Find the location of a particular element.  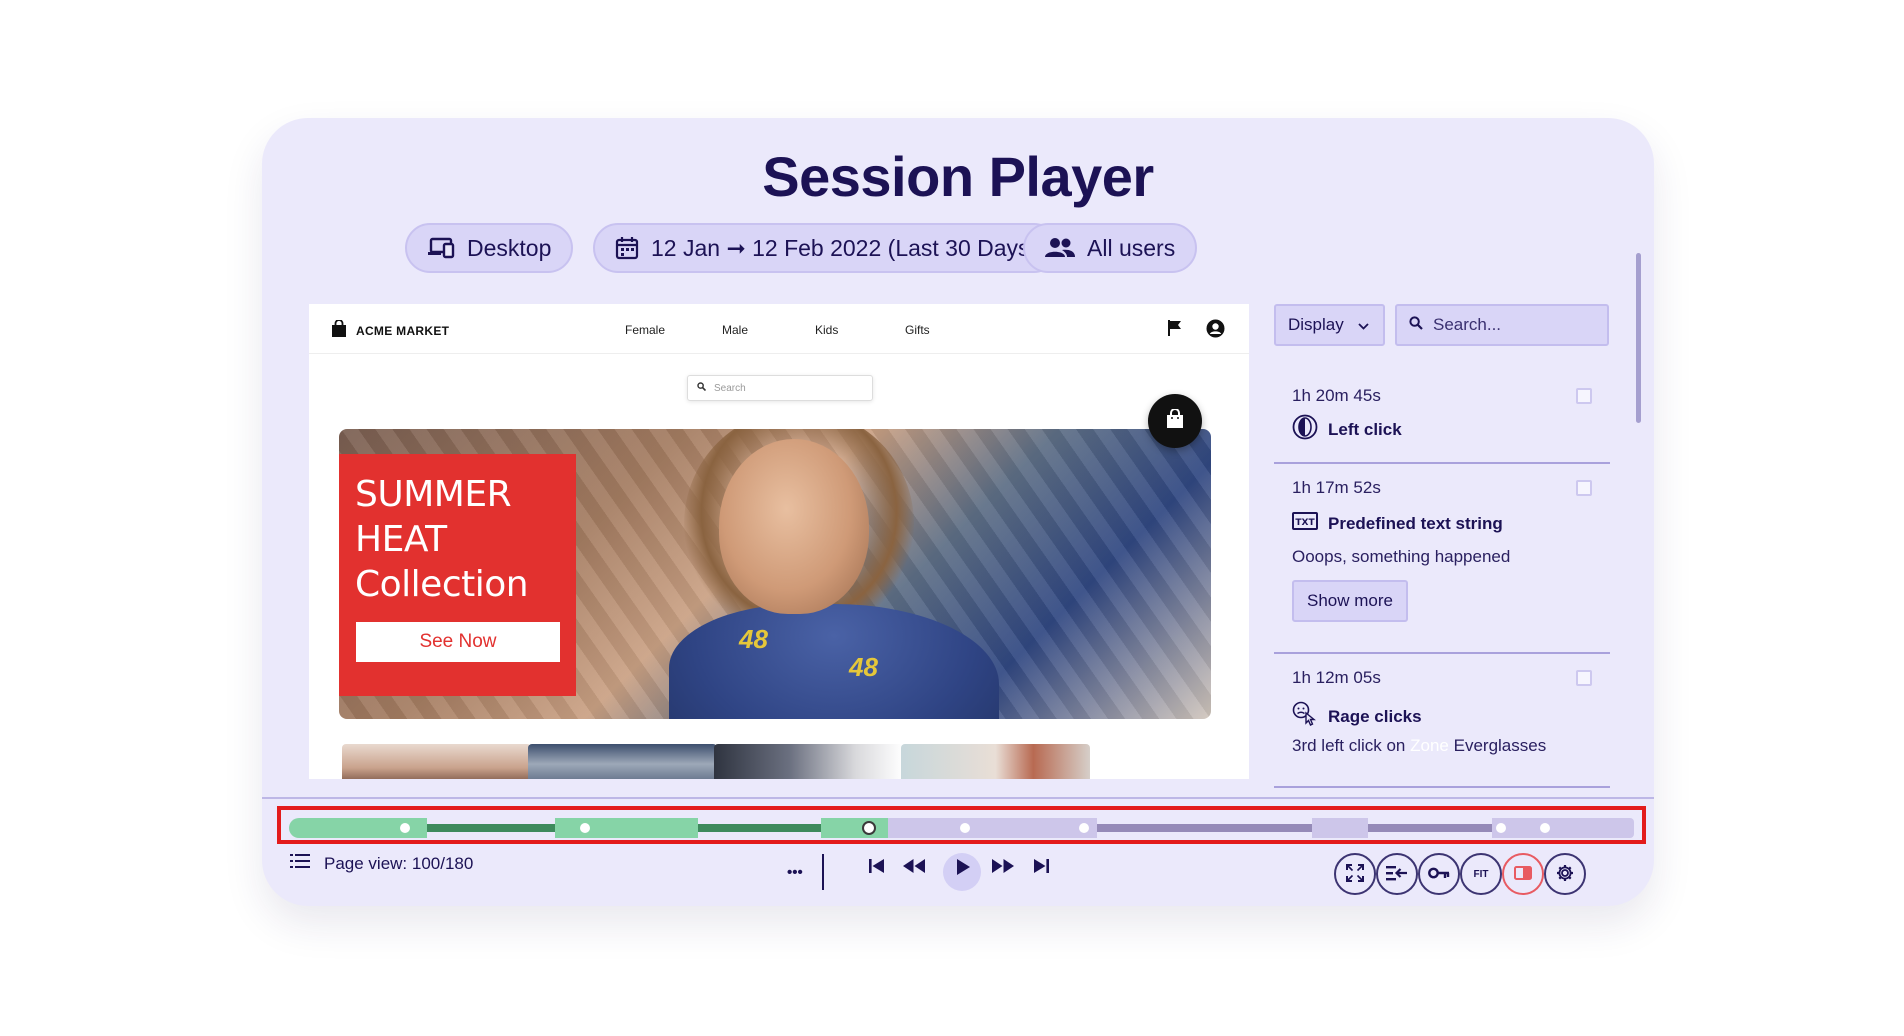

see-now-button: See Now is located at coordinates (458, 642).